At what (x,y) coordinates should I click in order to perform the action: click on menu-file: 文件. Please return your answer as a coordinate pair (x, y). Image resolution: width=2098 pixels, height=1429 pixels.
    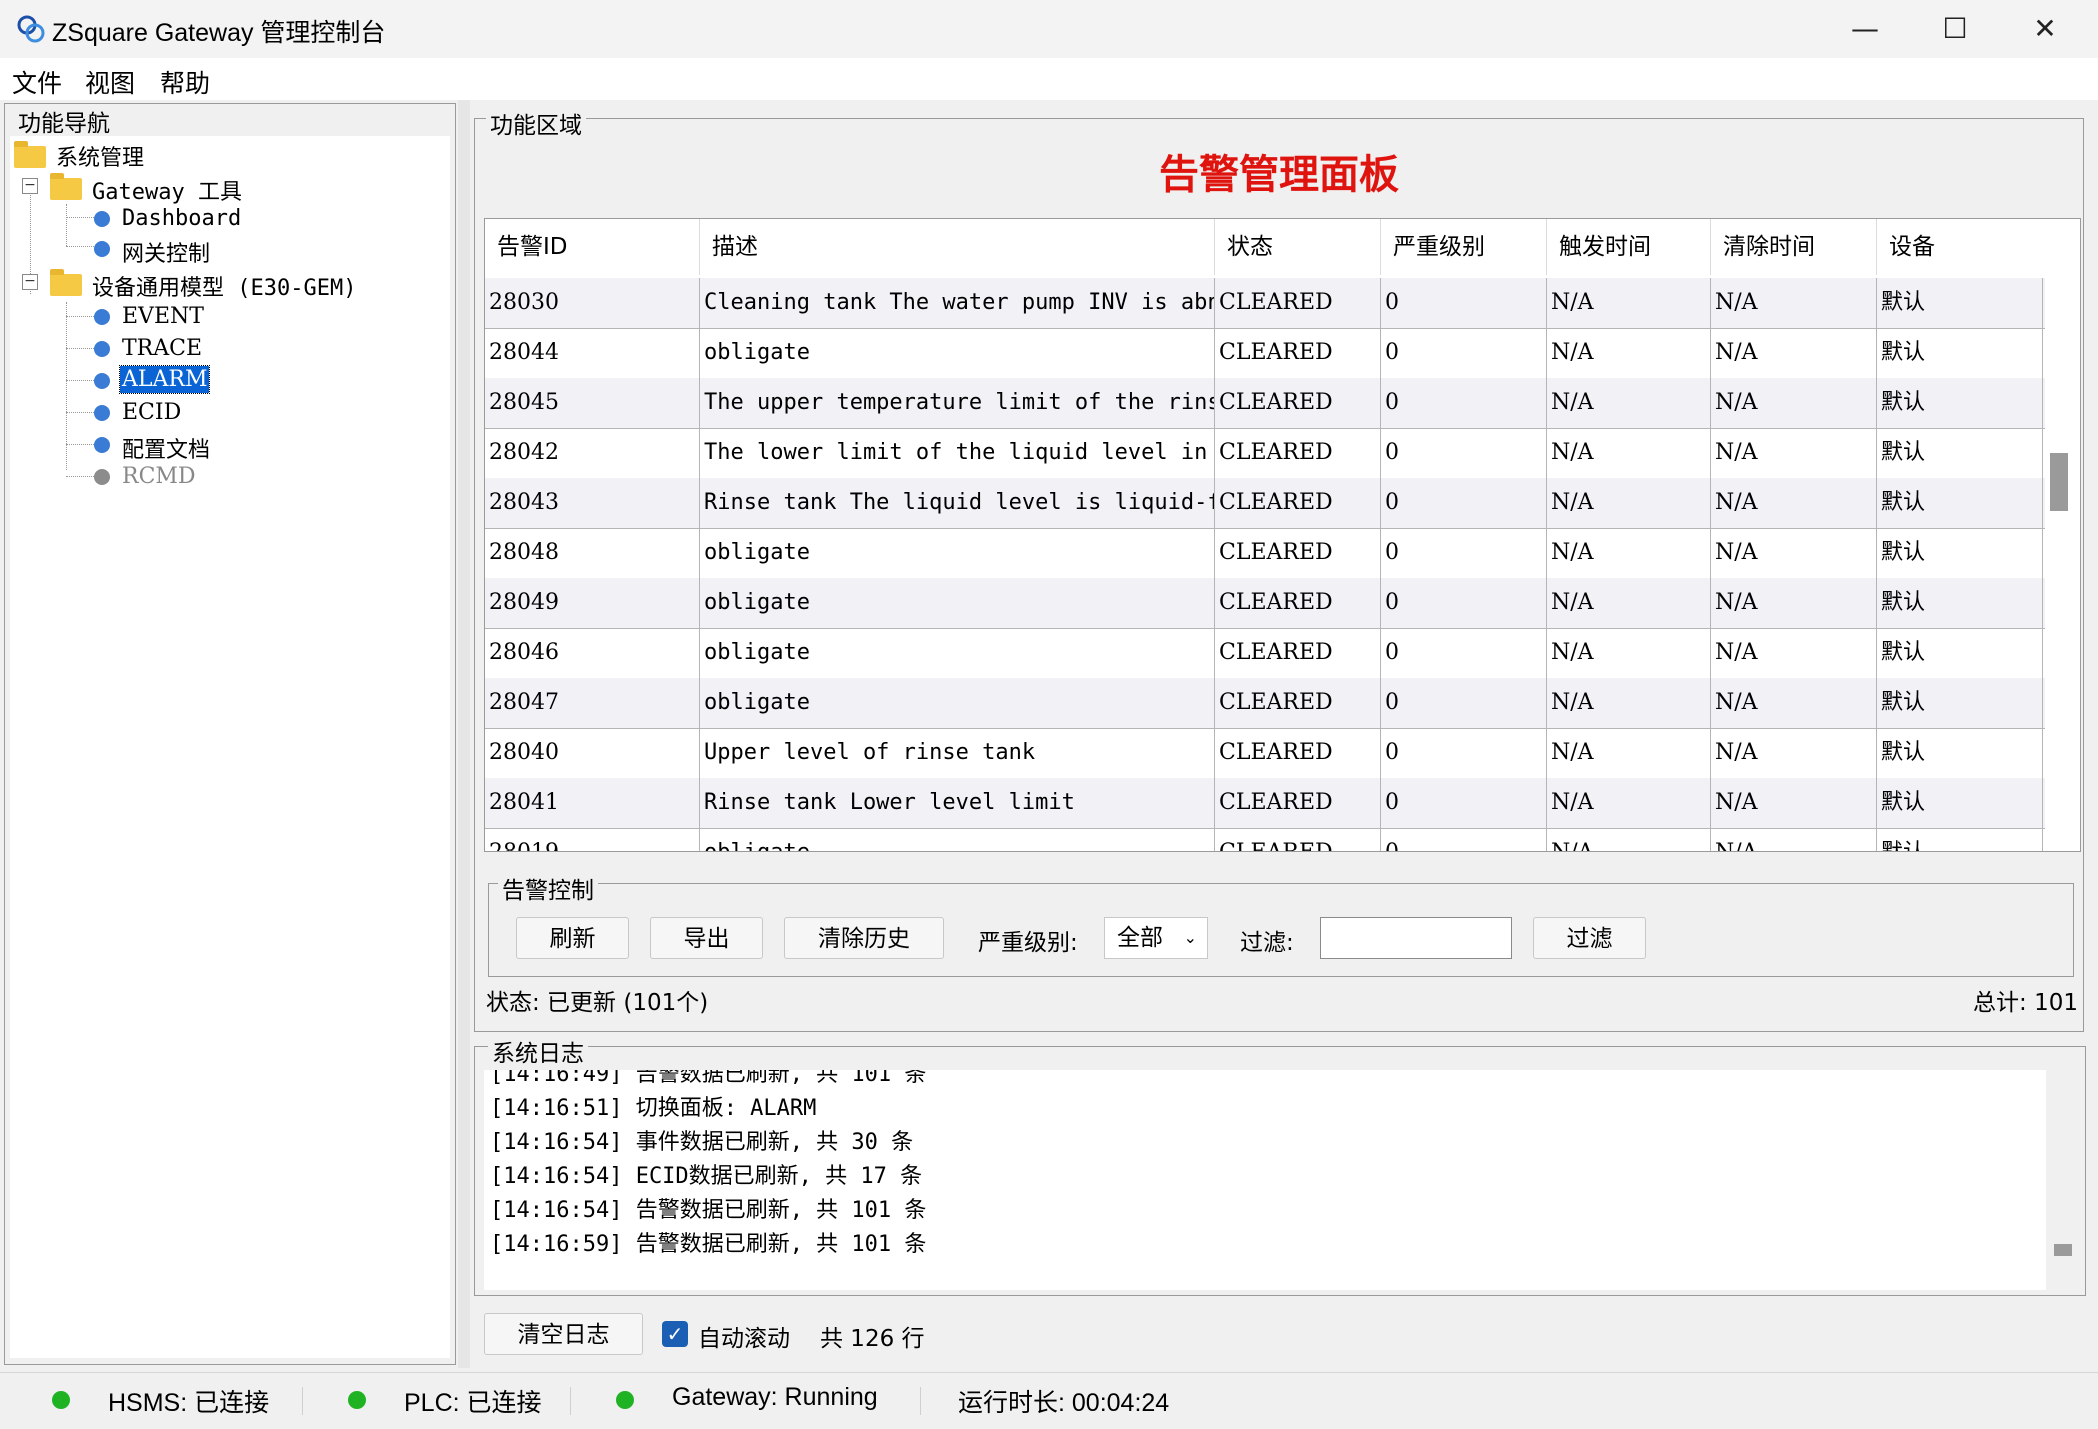
    Looking at the image, I should click on (37, 82).